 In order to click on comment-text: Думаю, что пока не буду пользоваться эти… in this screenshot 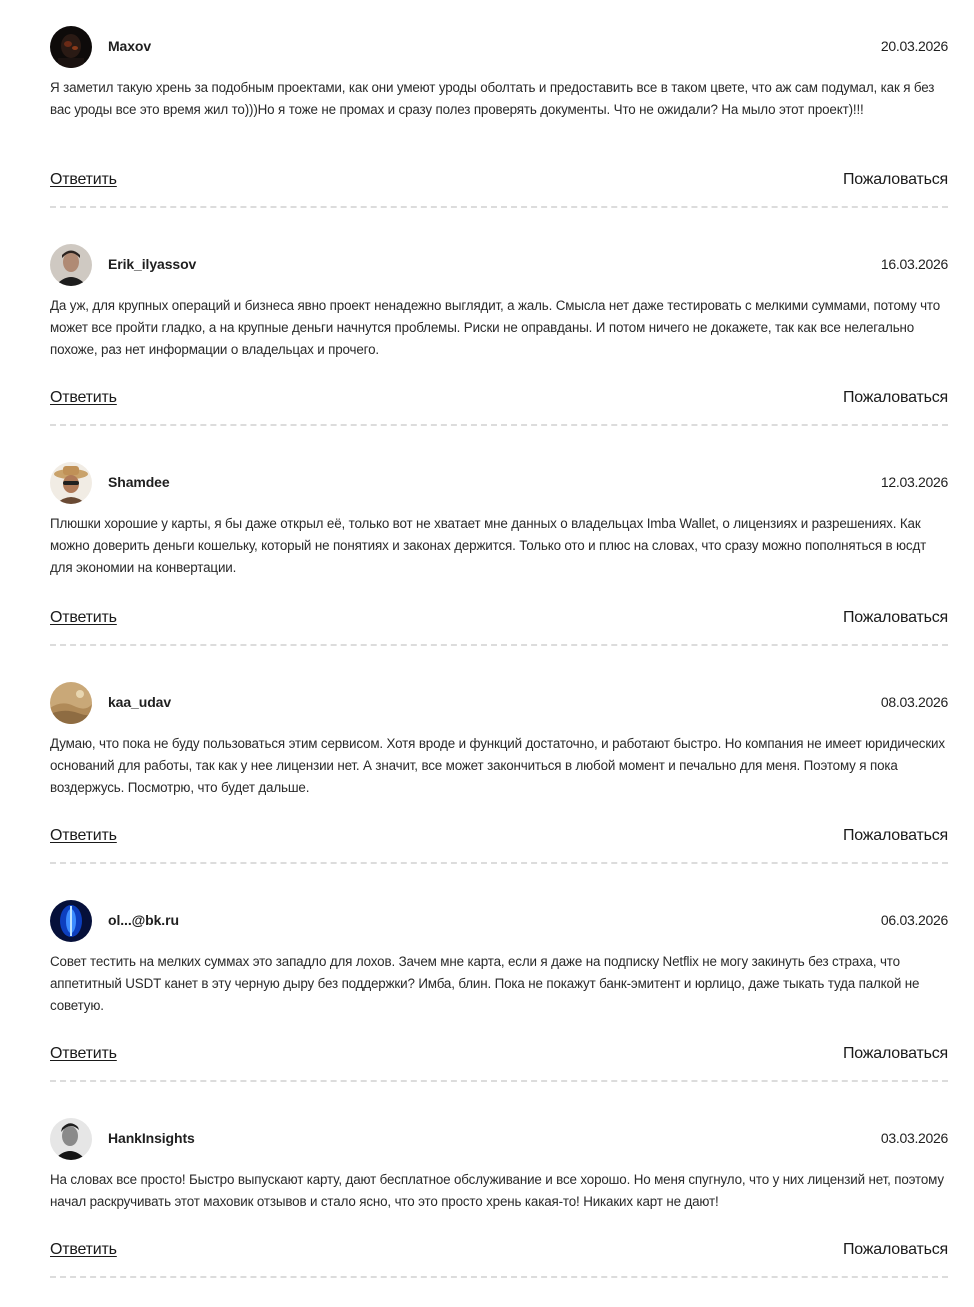, I will do `click(497, 765)`.